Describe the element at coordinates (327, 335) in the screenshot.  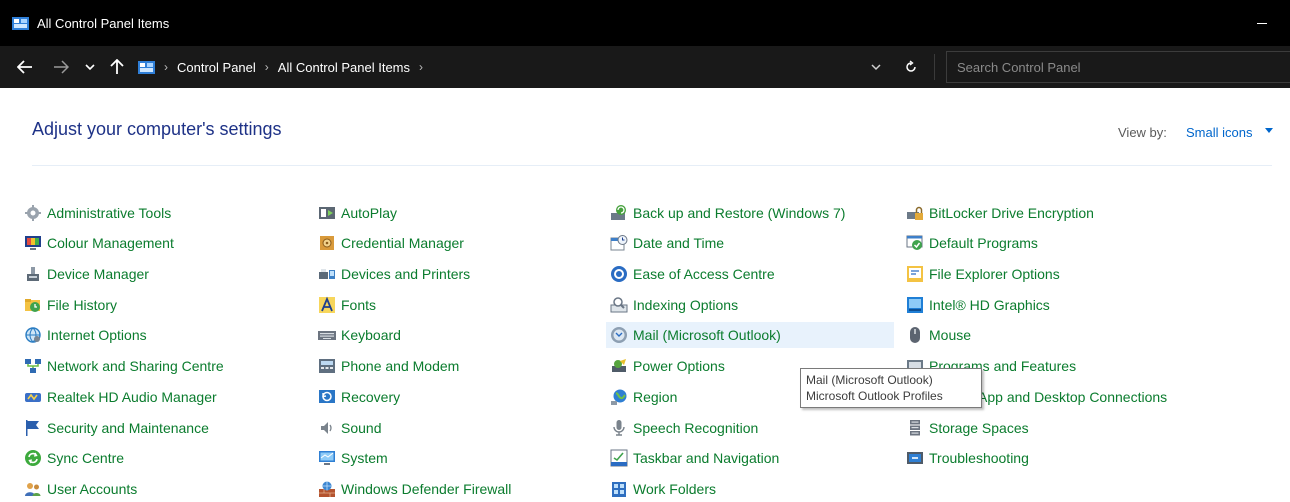
I see `keyboard-icon` at that location.